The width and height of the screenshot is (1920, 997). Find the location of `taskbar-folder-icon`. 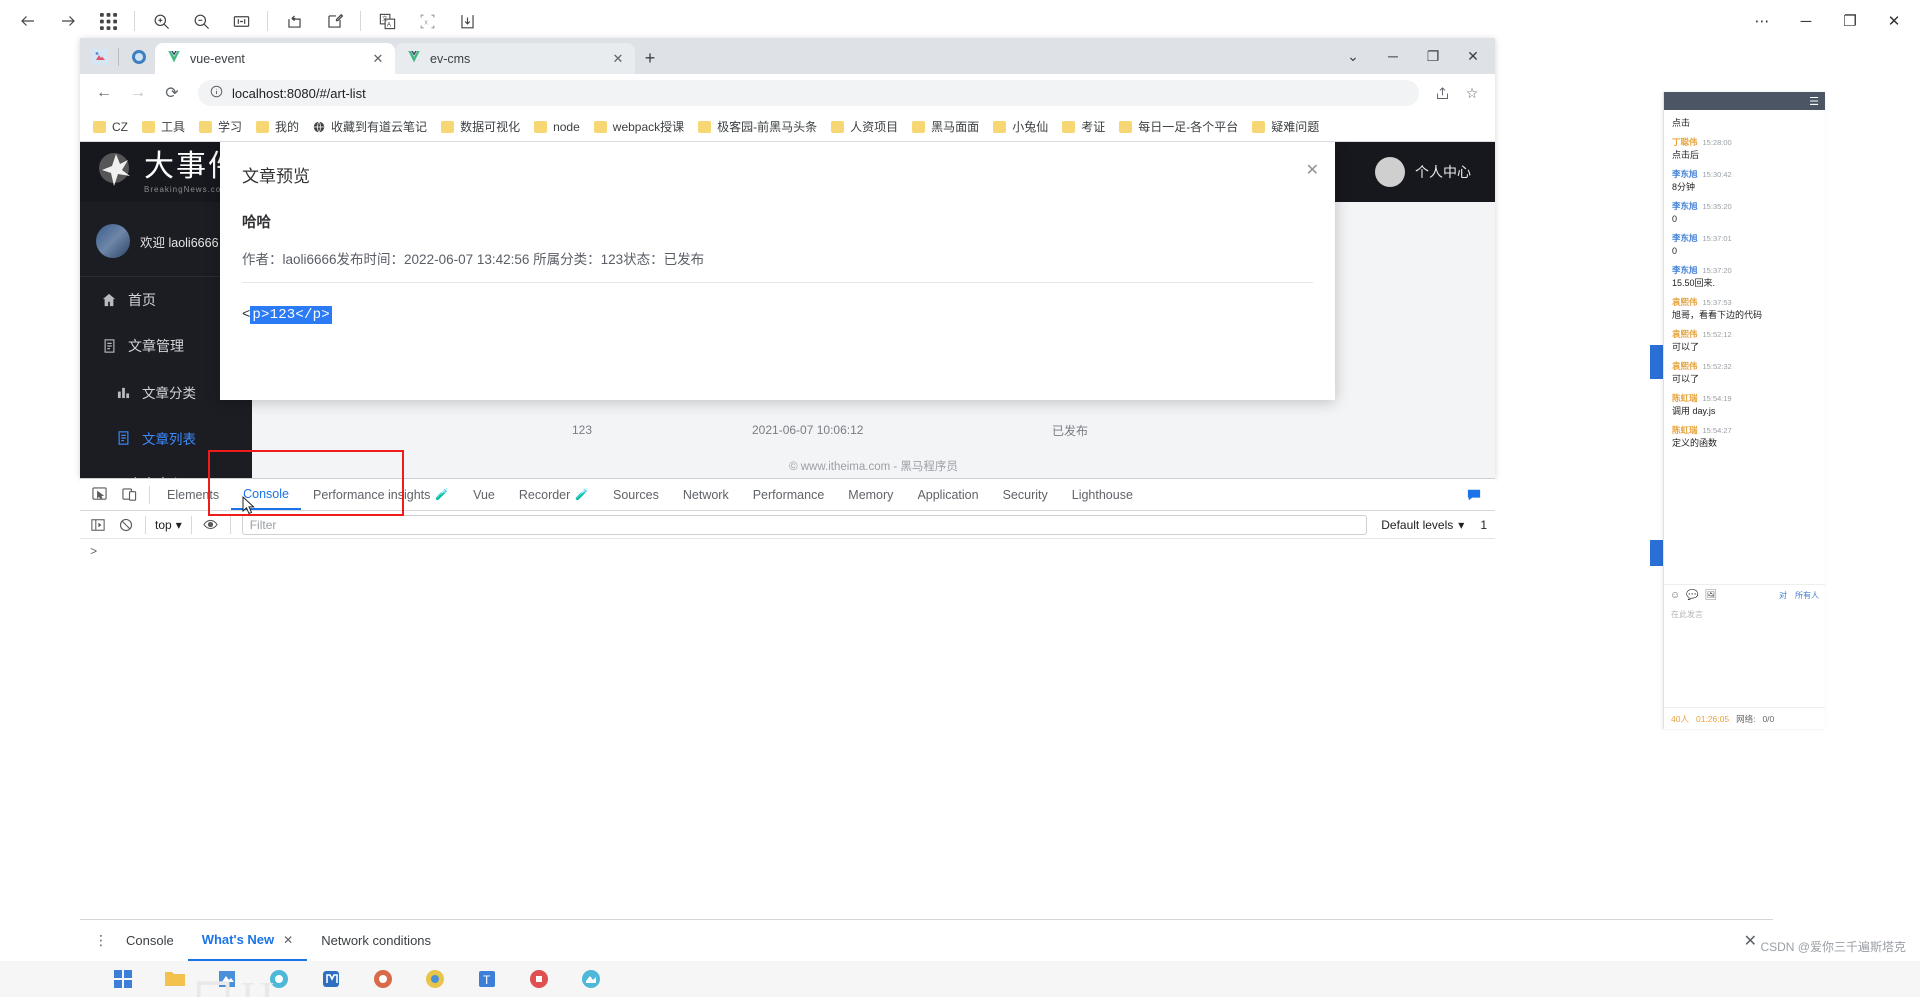

taskbar-folder-icon is located at coordinates (175, 979).